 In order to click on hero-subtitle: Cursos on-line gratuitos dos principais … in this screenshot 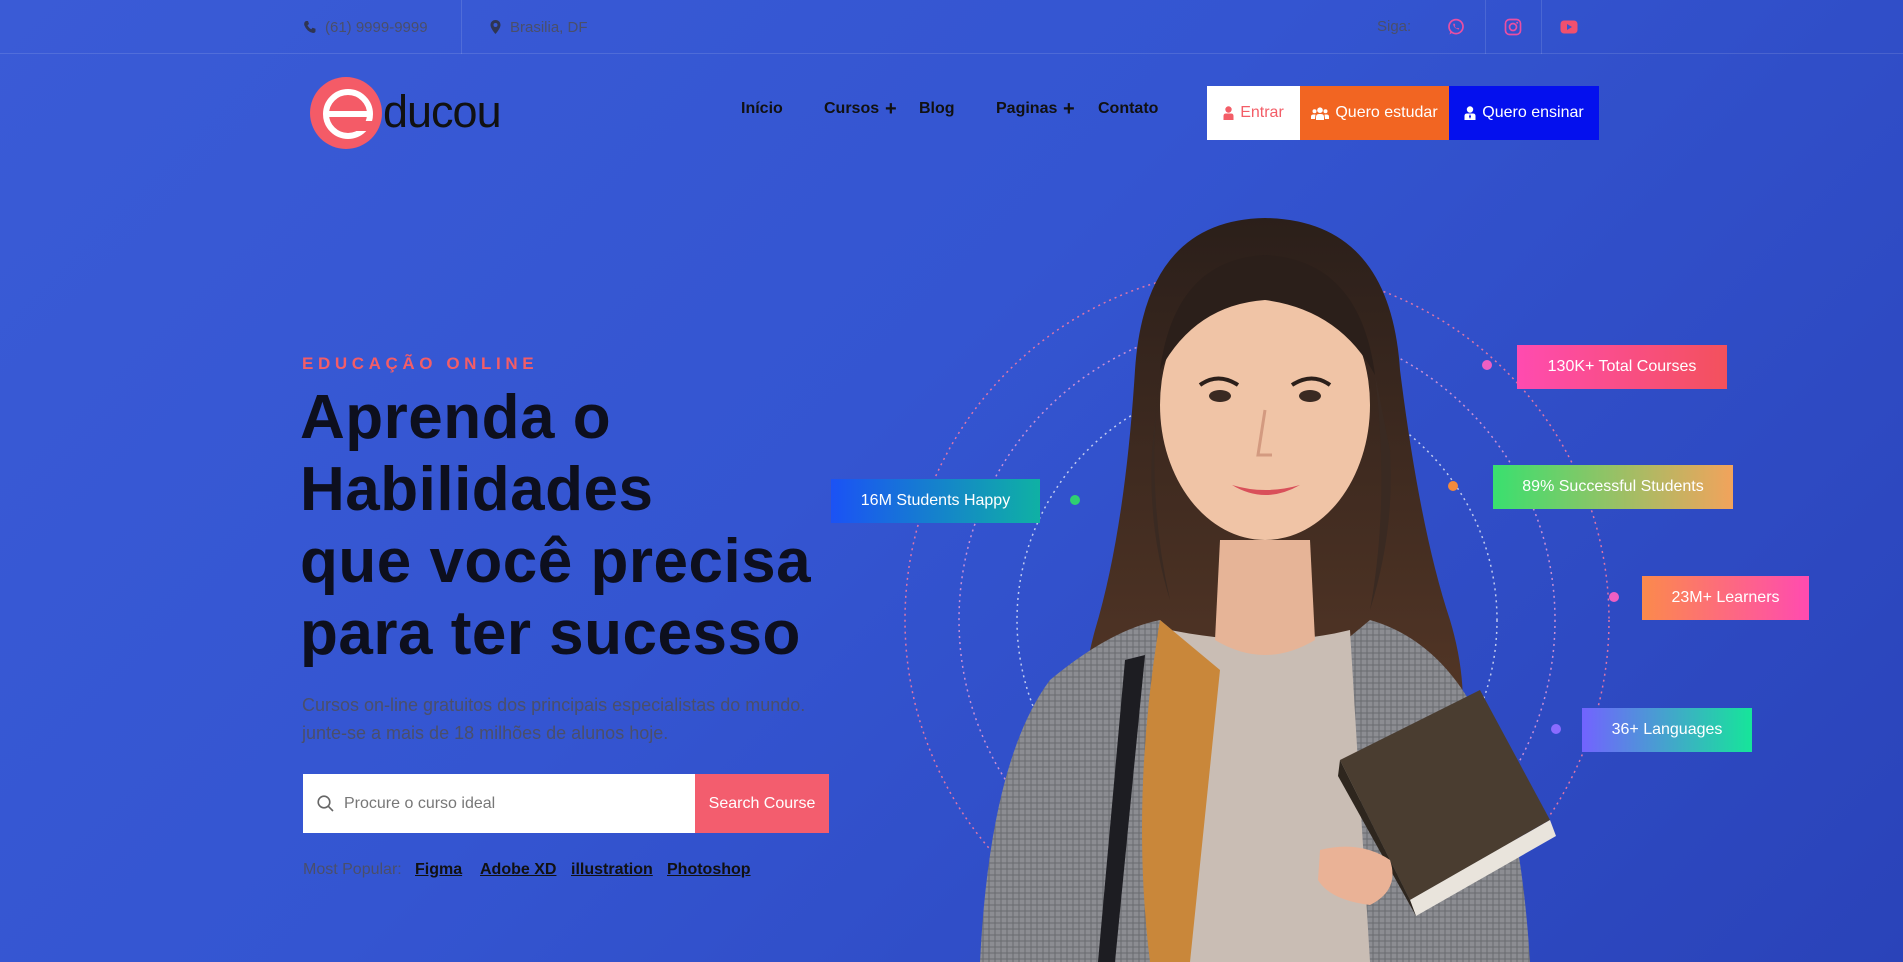, I will do `click(554, 719)`.